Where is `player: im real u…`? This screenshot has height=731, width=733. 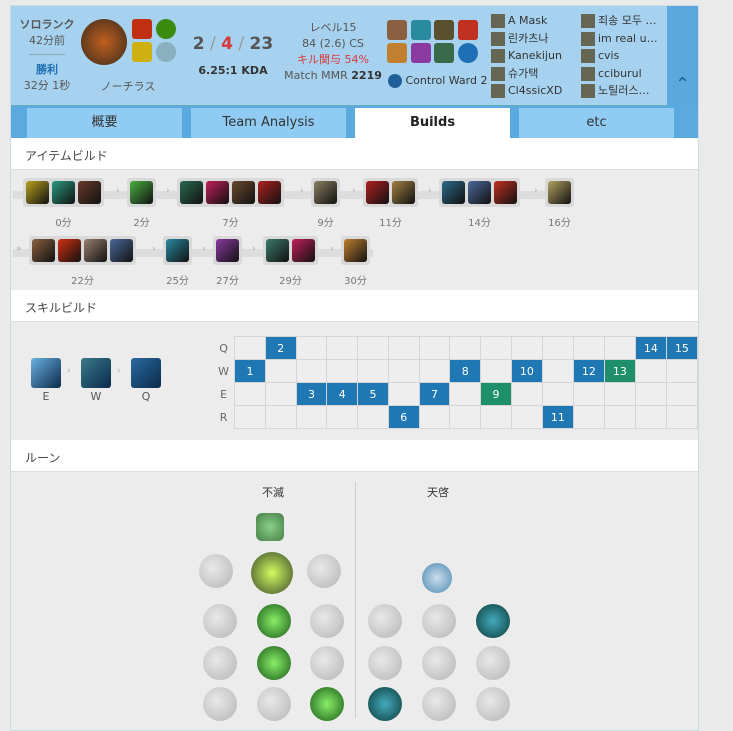
player: im real u… is located at coordinates (619, 39).